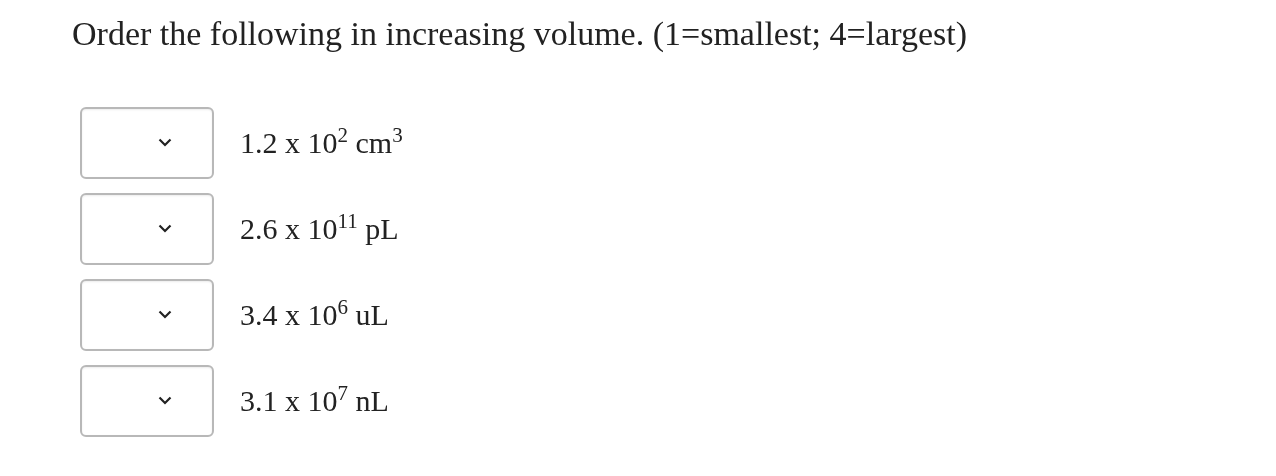  I want to click on volume-label: 3.4 x 10$^{6}$ uL, so click(314, 314).